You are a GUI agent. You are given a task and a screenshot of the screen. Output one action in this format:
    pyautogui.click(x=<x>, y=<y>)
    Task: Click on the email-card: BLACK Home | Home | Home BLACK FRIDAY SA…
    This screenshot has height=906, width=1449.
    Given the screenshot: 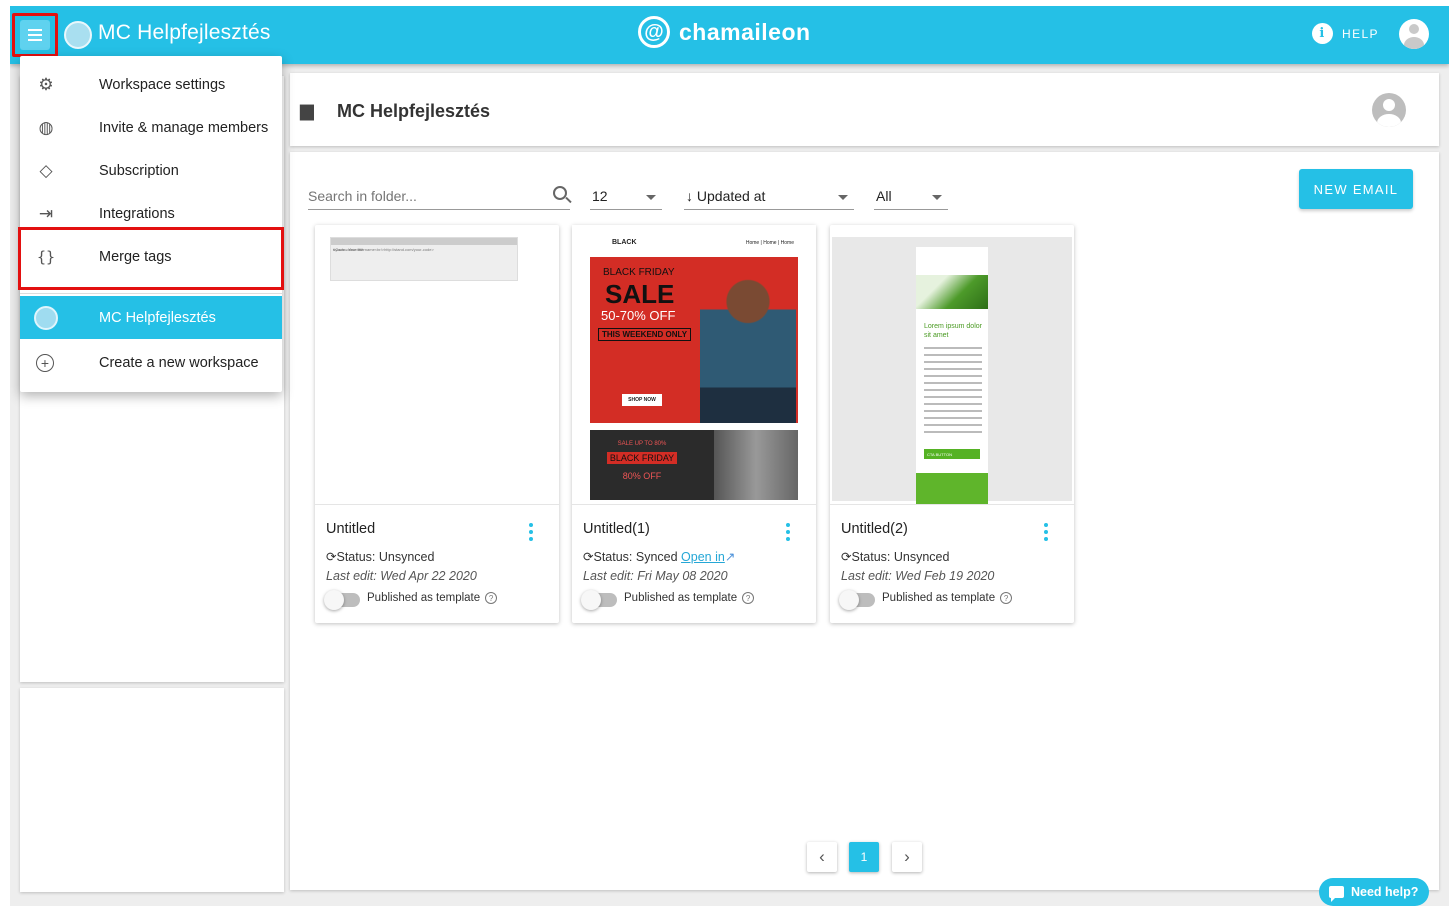 What is the action you would take?
    pyautogui.click(x=694, y=424)
    